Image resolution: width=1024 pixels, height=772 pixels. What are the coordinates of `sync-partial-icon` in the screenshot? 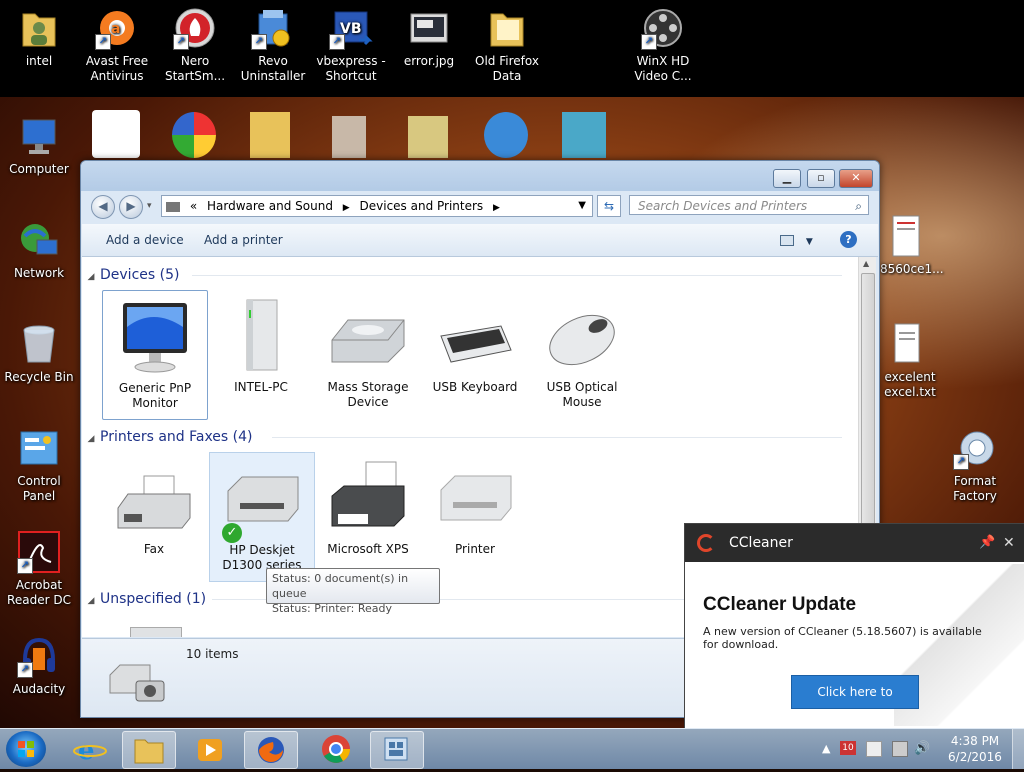 It's located at (506, 135).